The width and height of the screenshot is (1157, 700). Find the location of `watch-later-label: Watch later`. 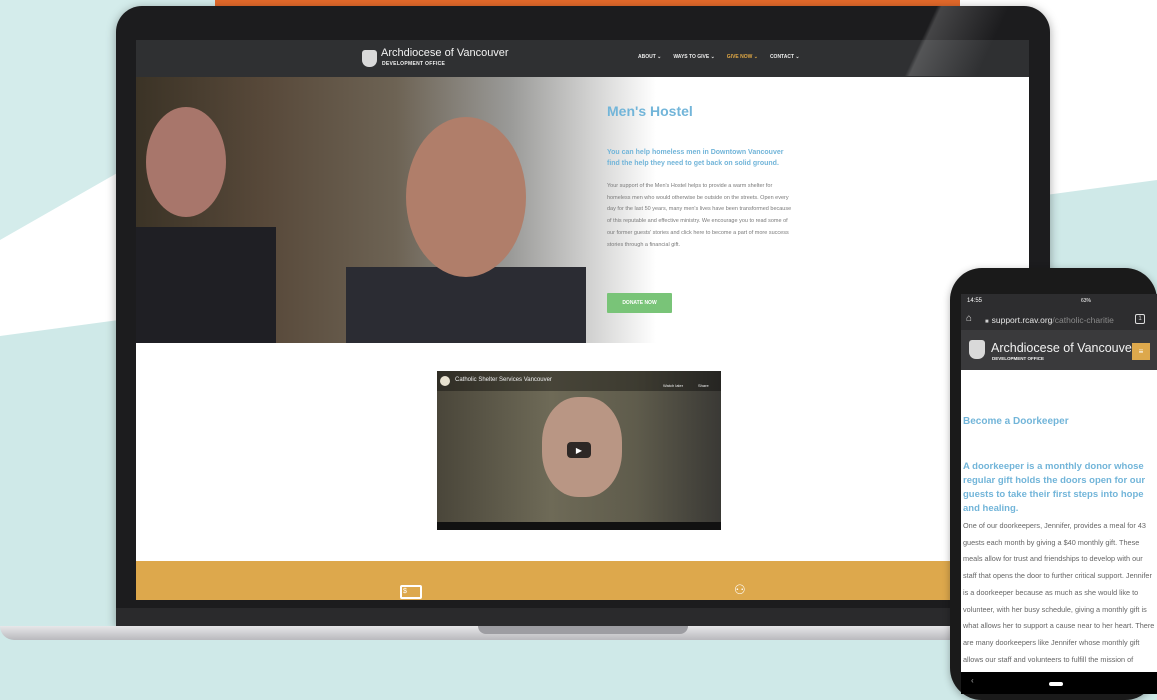

watch-later-label: Watch later is located at coordinates (673, 385).